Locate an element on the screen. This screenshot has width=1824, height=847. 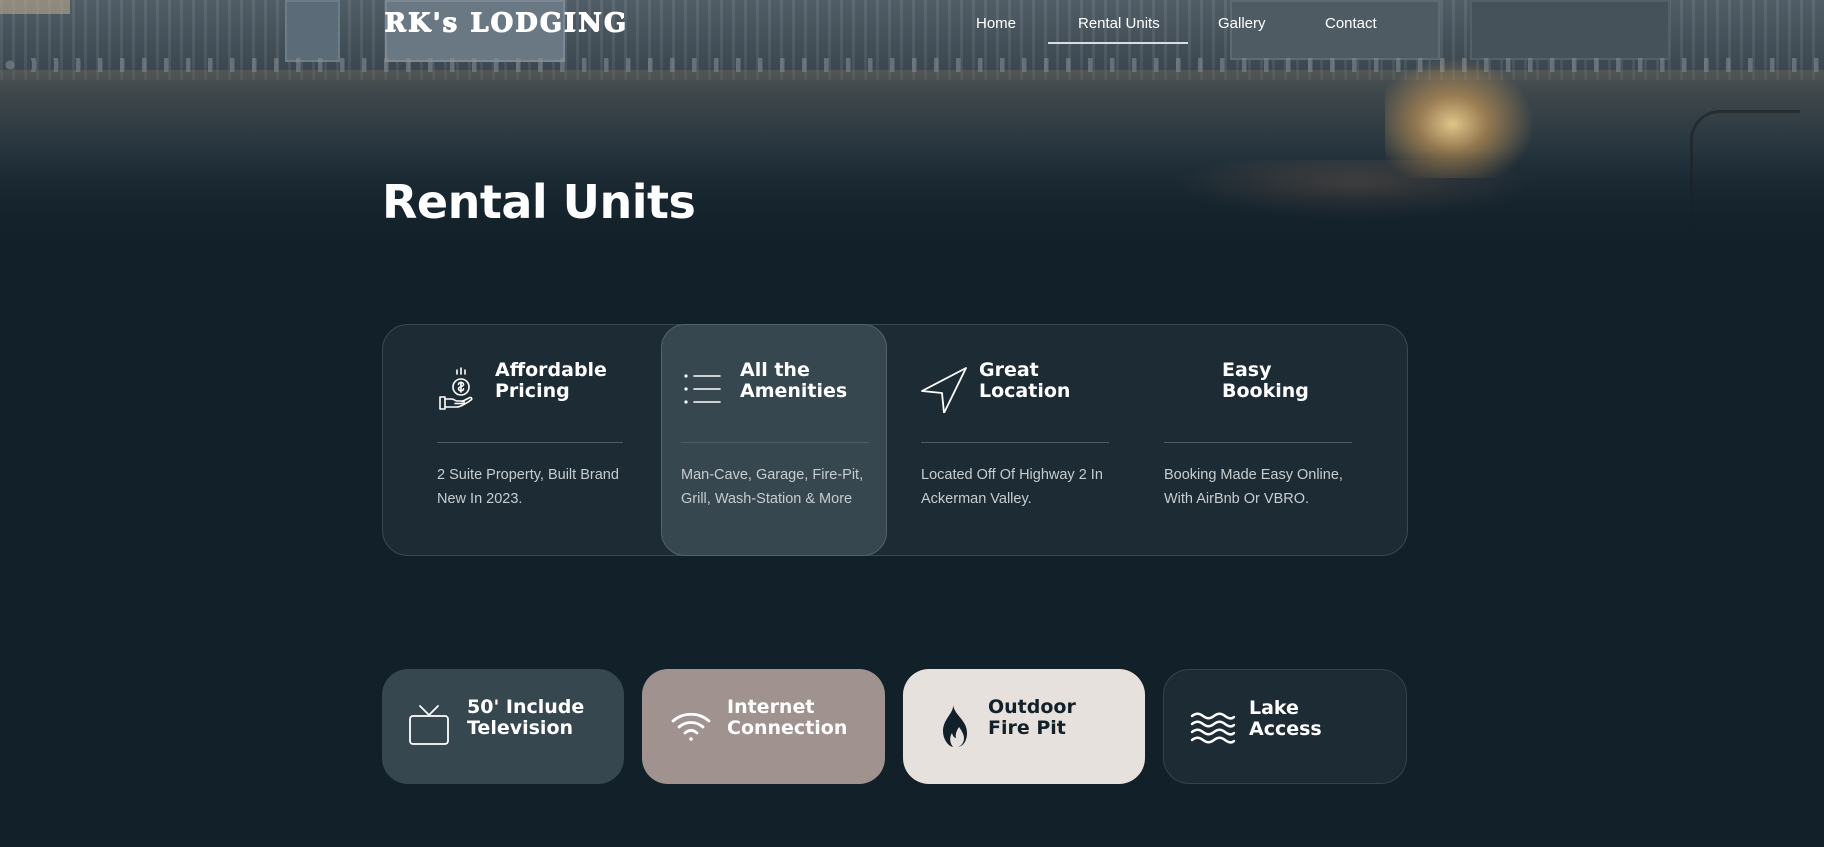
list-icon is located at coordinates (705, 390).